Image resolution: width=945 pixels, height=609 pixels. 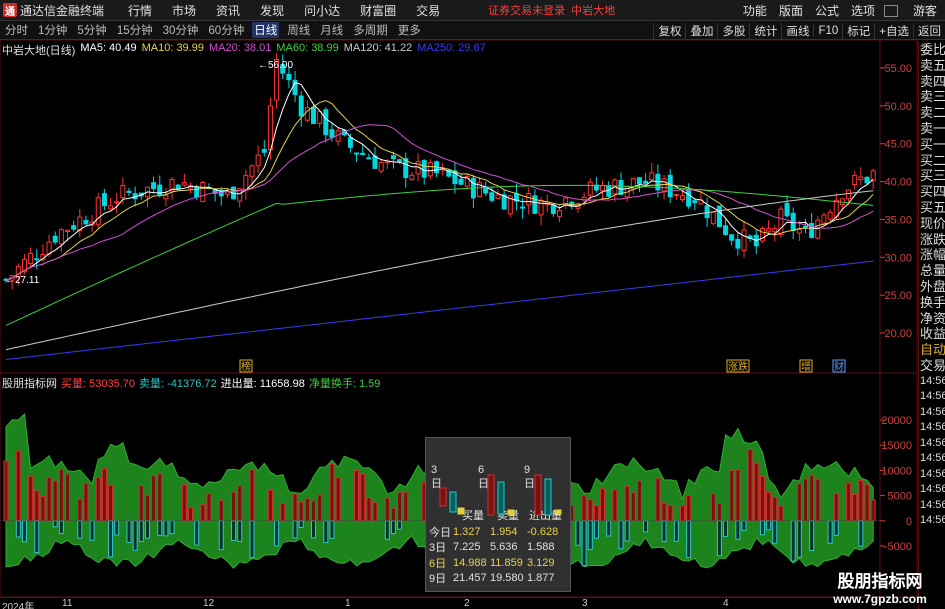 What do you see at coordinates (669, 30) in the screenshot?
I see `fuquan-button: 复权` at bounding box center [669, 30].